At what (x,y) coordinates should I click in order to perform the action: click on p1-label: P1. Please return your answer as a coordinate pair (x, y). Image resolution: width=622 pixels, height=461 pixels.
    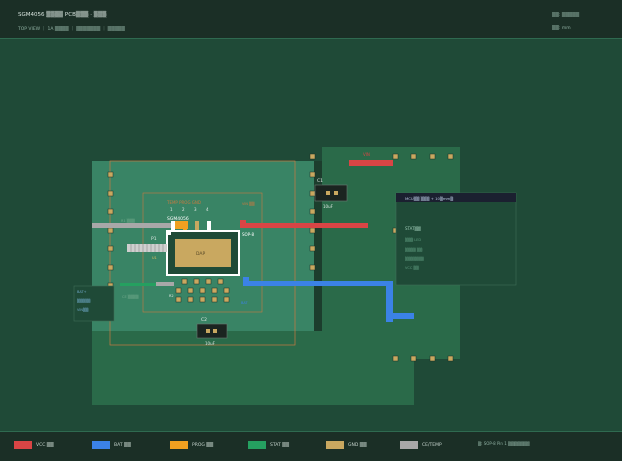
    Looking at the image, I should click on (154, 239).